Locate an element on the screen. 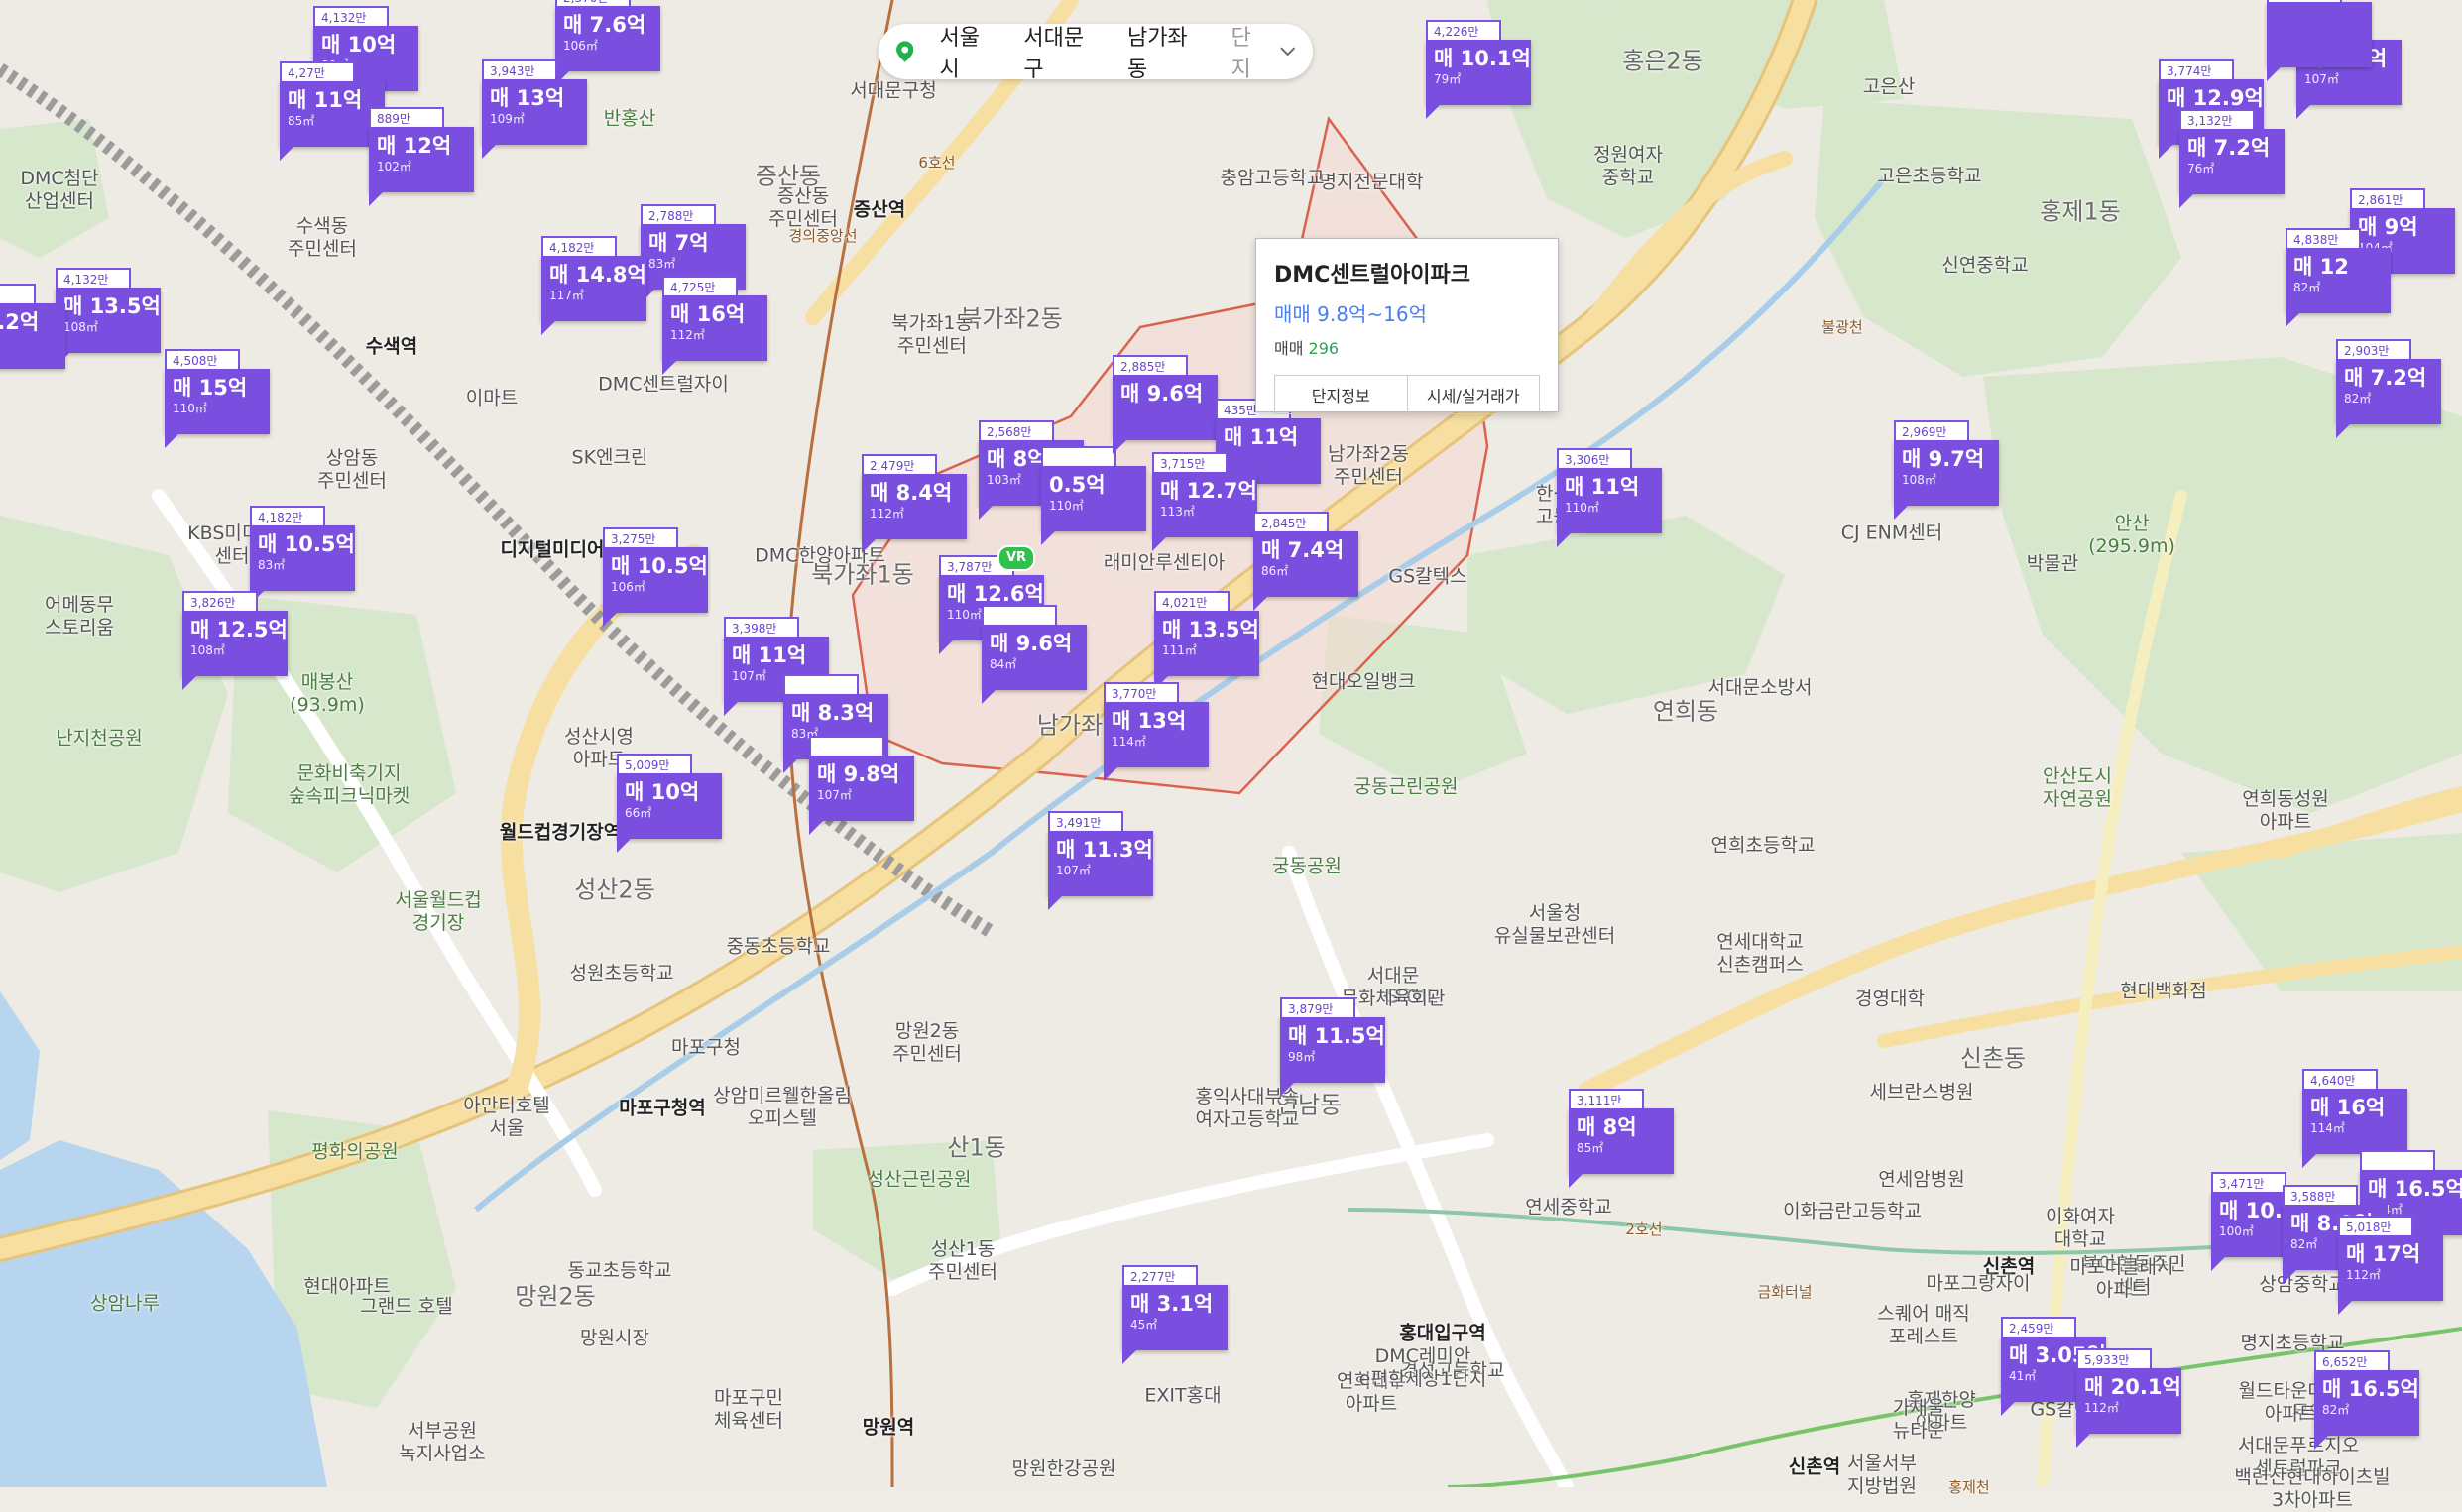 The width and height of the screenshot is (2462, 1512). map-label: 수색동 주민센터 is located at coordinates (322, 237).